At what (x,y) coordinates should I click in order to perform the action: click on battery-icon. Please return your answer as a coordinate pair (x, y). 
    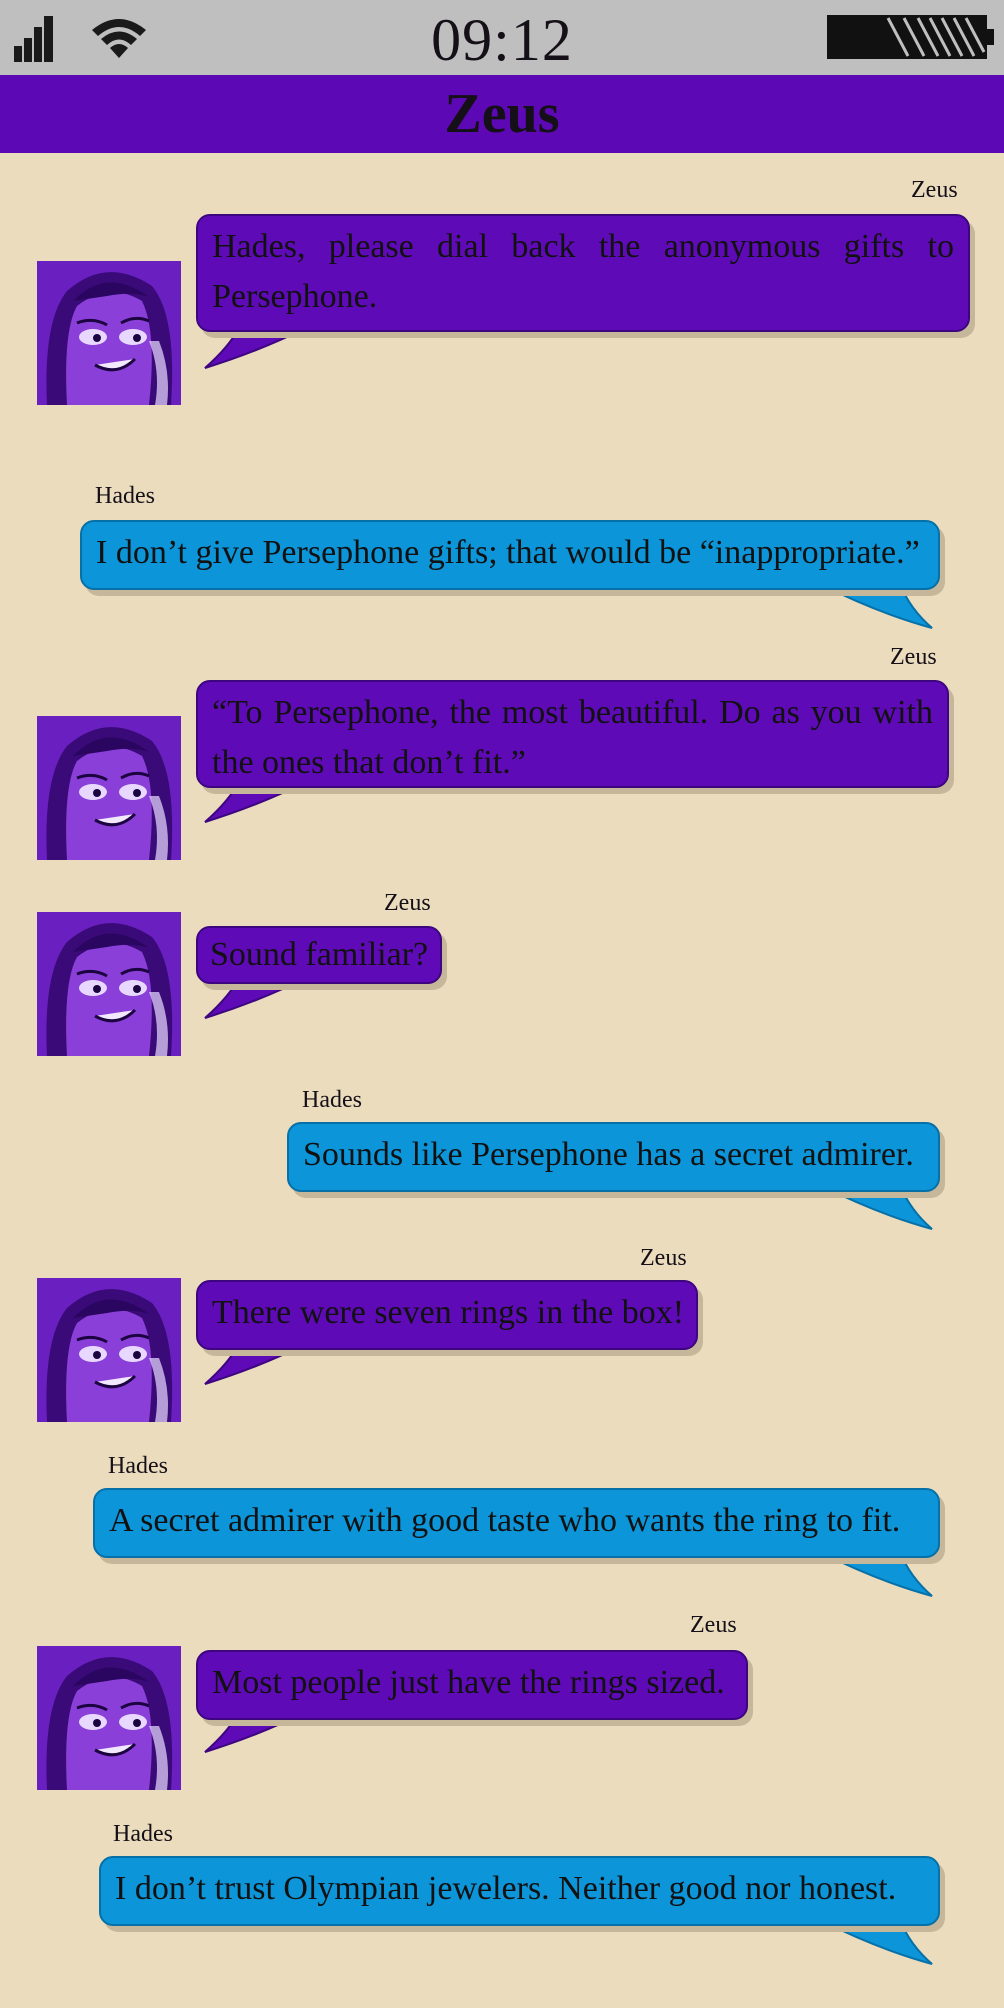
    Looking at the image, I should click on (910, 37).